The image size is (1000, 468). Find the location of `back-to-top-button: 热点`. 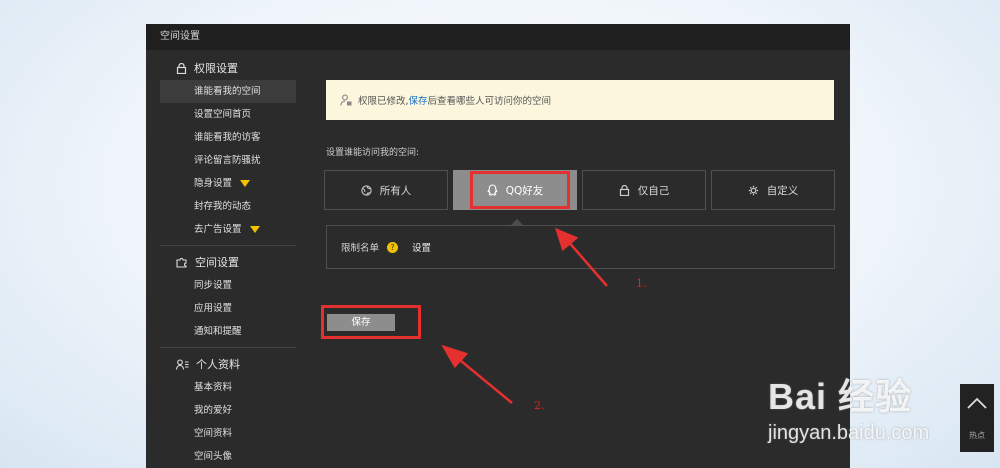

back-to-top-button: 热点 is located at coordinates (977, 418).